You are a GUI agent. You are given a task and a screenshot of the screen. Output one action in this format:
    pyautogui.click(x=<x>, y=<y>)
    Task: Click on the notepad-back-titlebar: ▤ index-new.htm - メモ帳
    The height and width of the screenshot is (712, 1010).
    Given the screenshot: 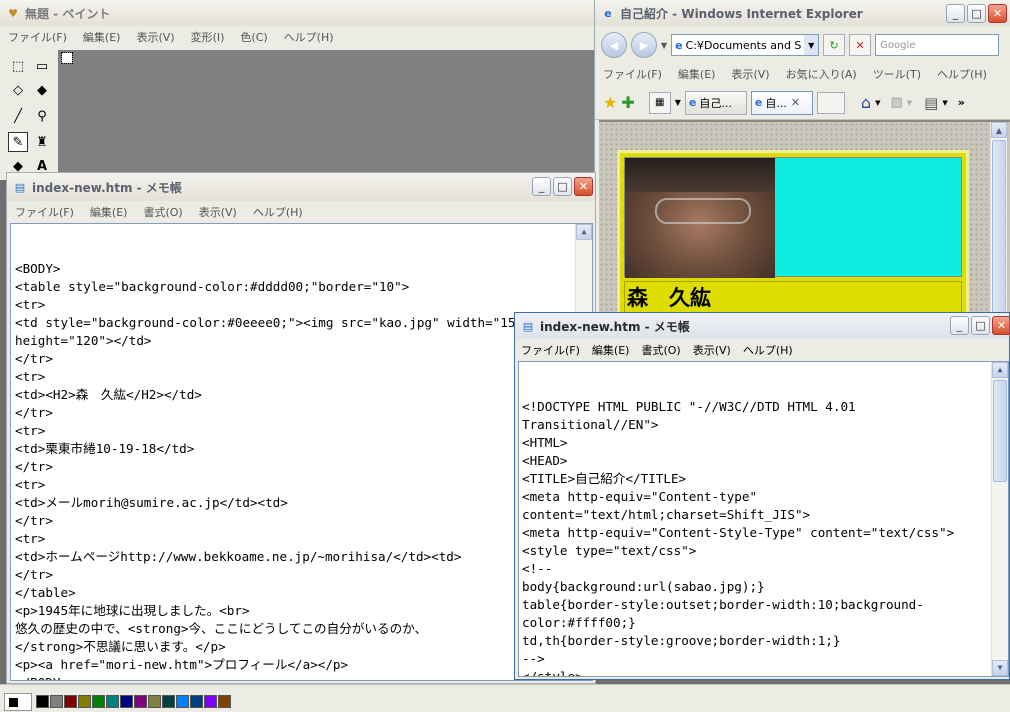 What is the action you would take?
    pyautogui.click(x=301, y=187)
    